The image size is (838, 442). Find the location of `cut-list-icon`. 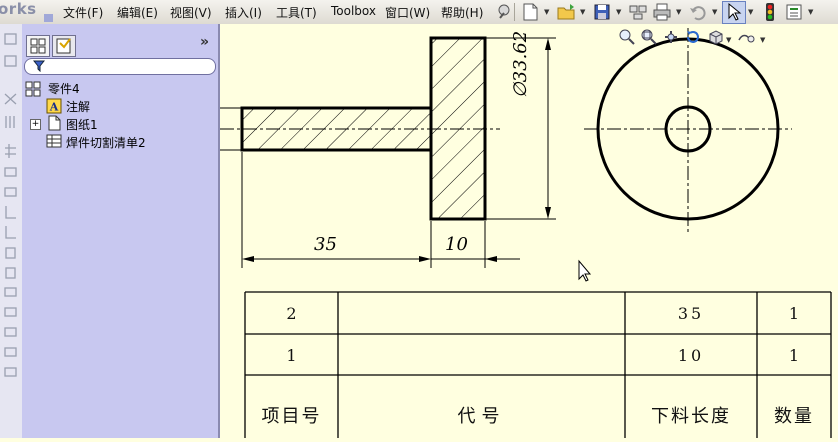

cut-list-icon is located at coordinates (54, 141).